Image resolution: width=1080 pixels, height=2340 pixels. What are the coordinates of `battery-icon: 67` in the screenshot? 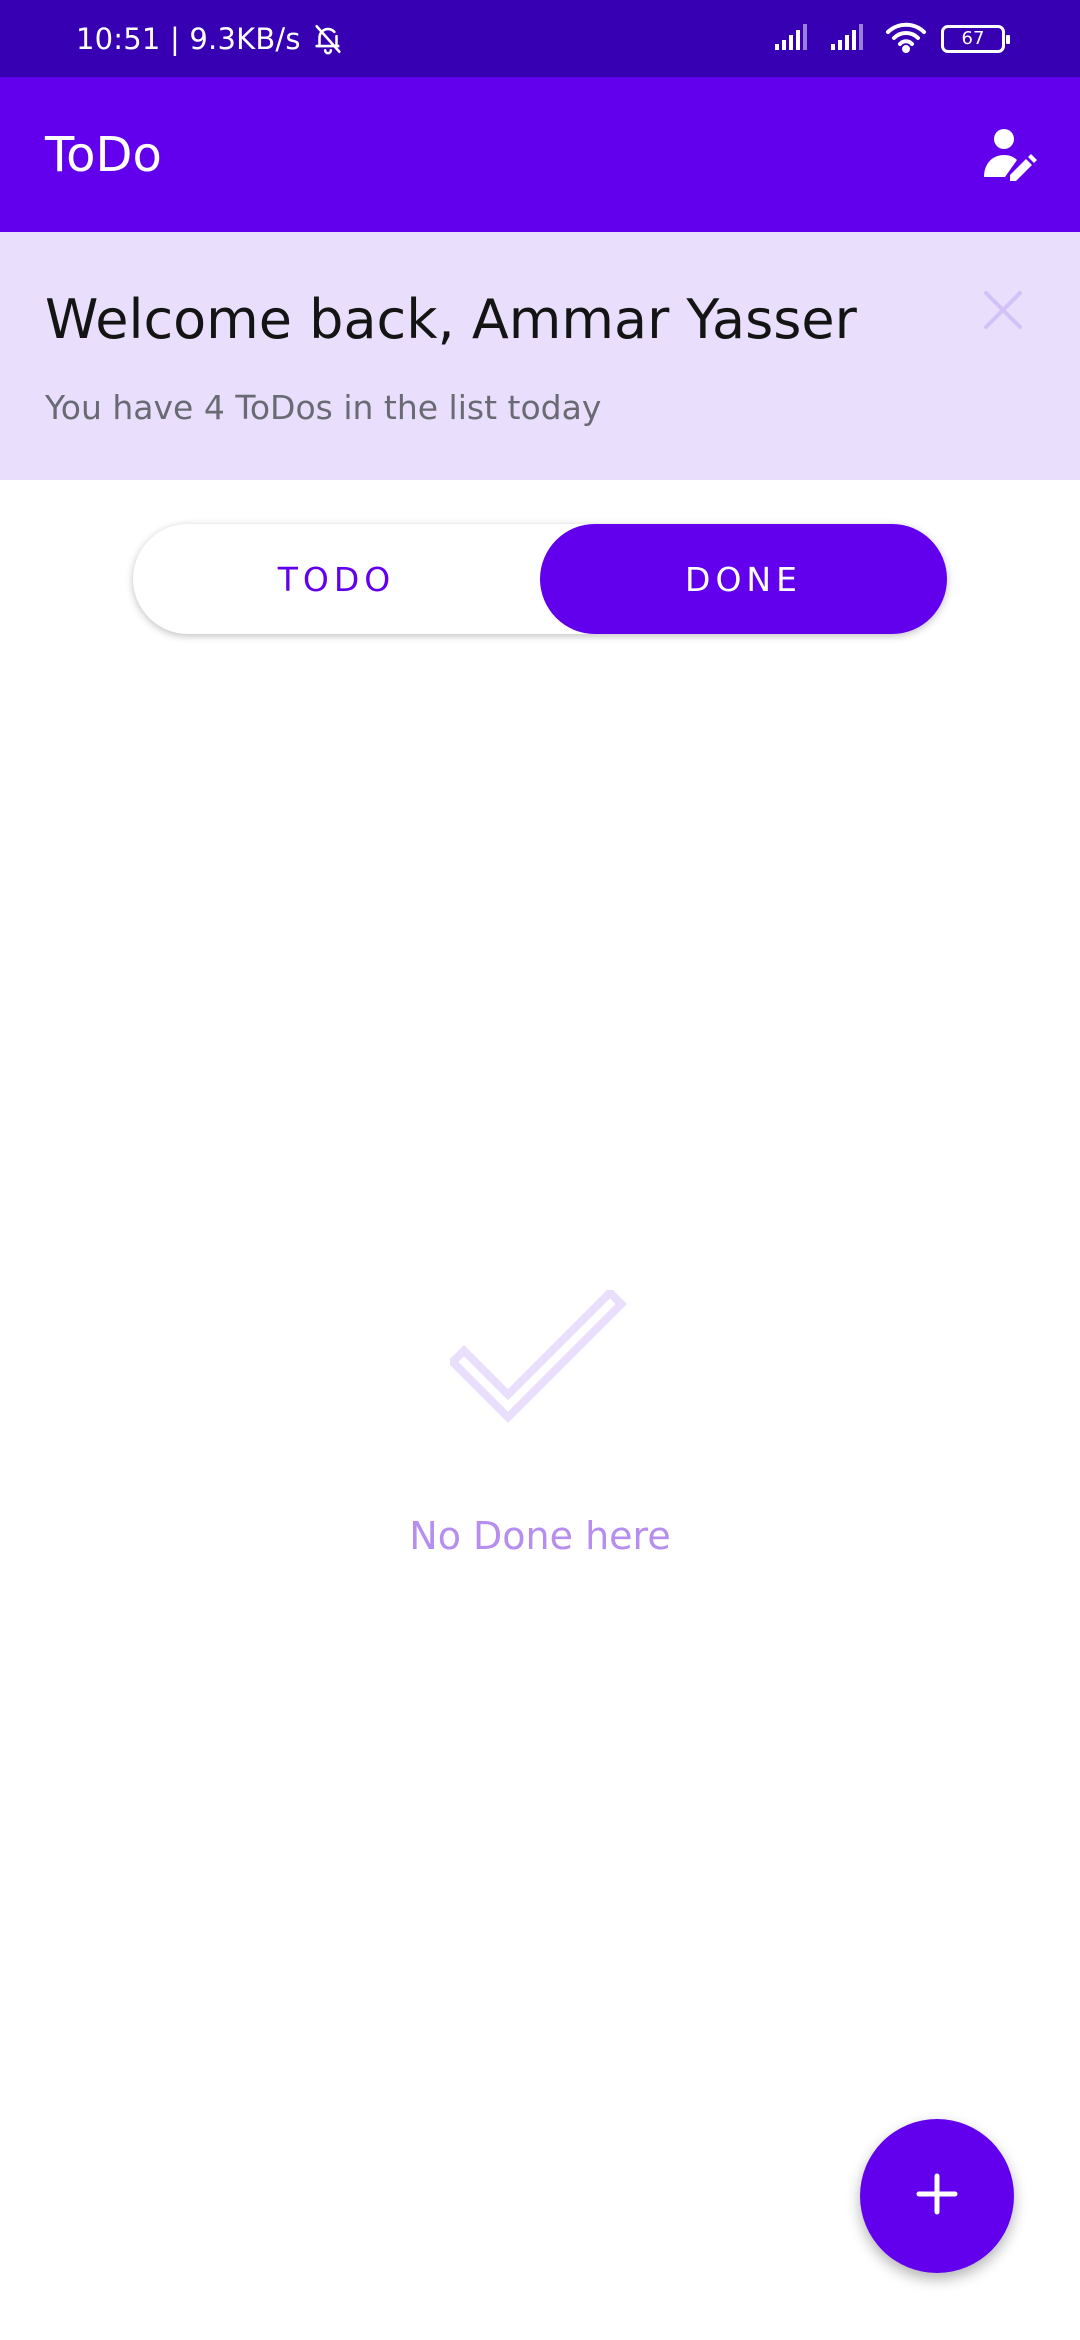 It's located at (975, 38).